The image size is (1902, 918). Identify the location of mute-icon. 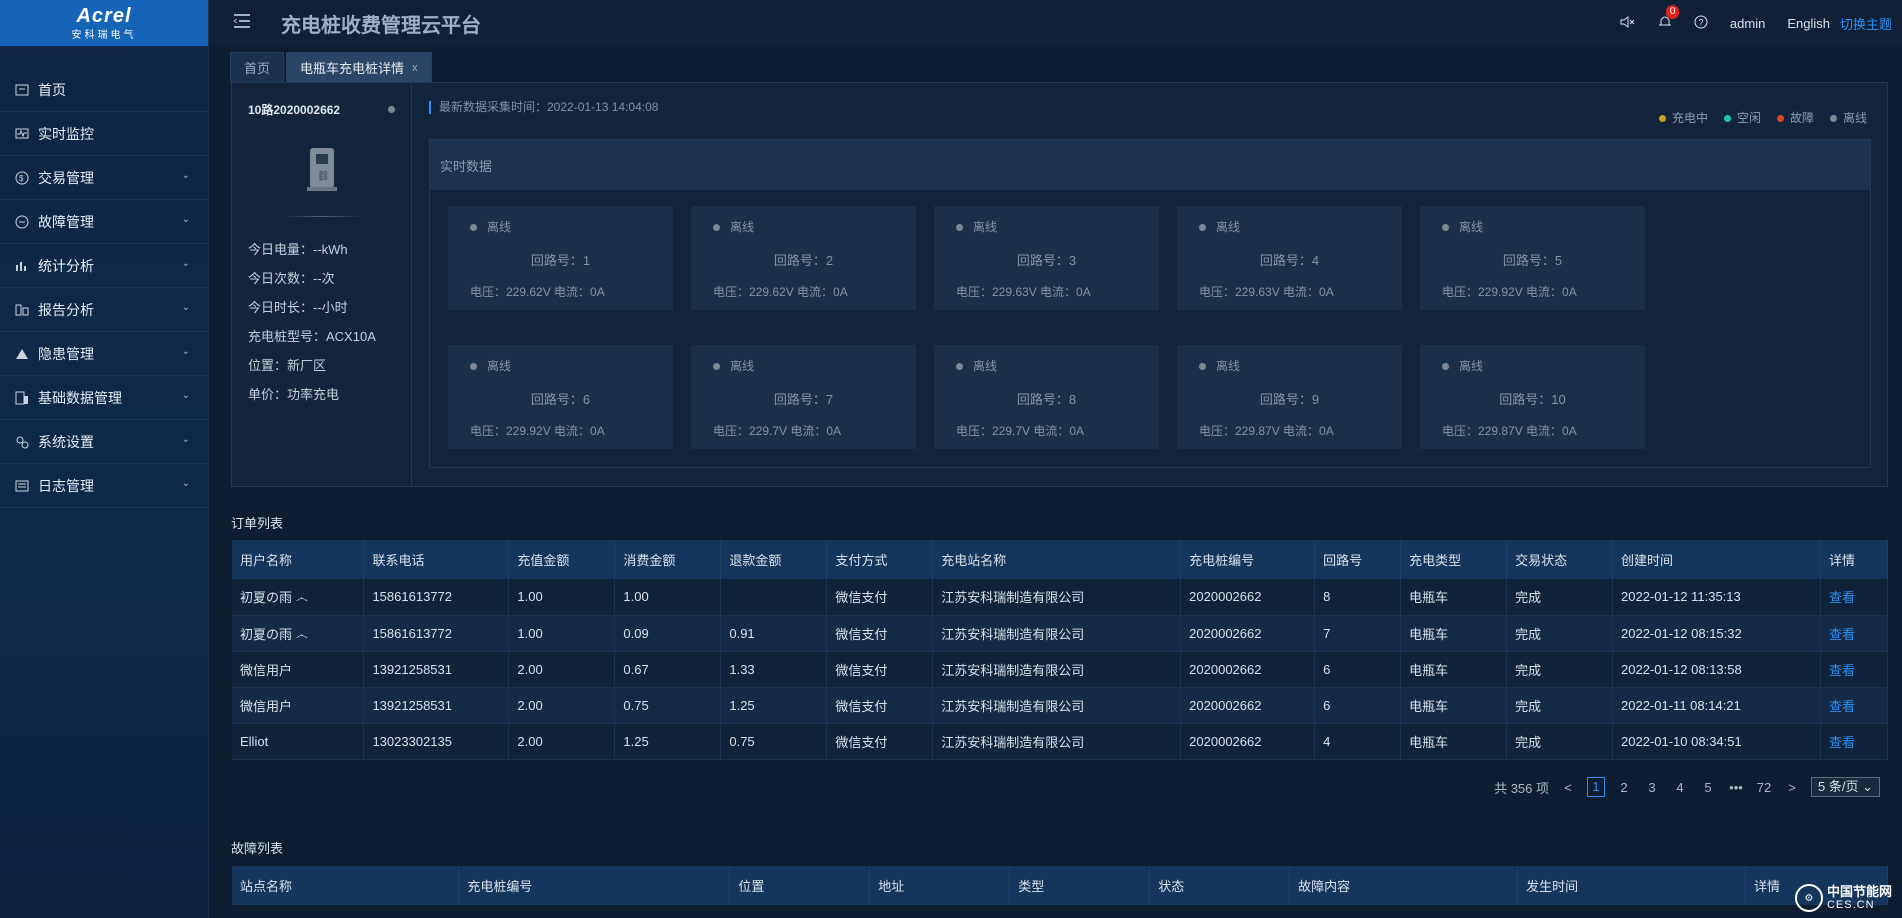
(1628, 23).